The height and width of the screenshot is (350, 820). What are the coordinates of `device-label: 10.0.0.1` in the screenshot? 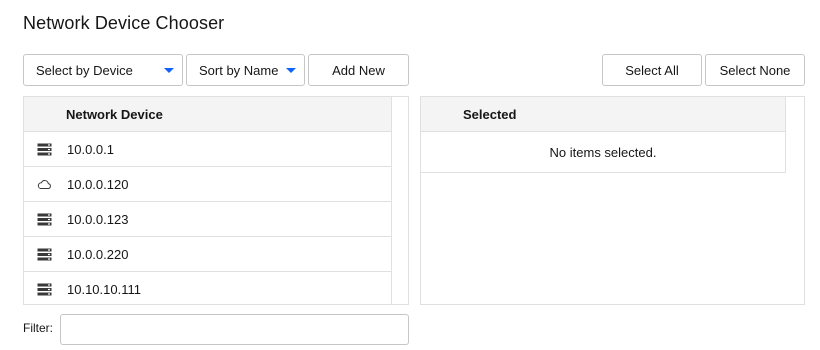 It's located at (90, 149).